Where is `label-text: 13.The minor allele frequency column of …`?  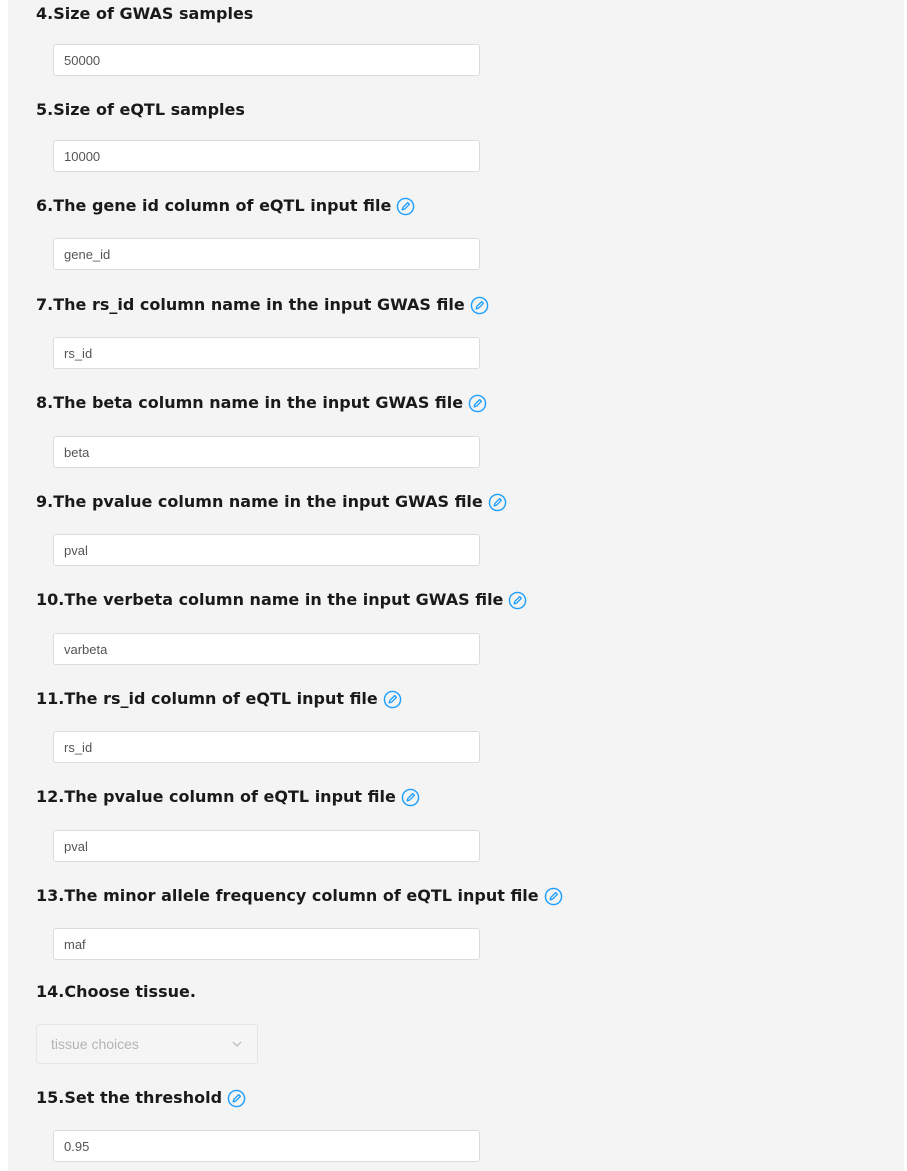 label-text: 13.The minor allele frequency column of … is located at coordinates (287, 895).